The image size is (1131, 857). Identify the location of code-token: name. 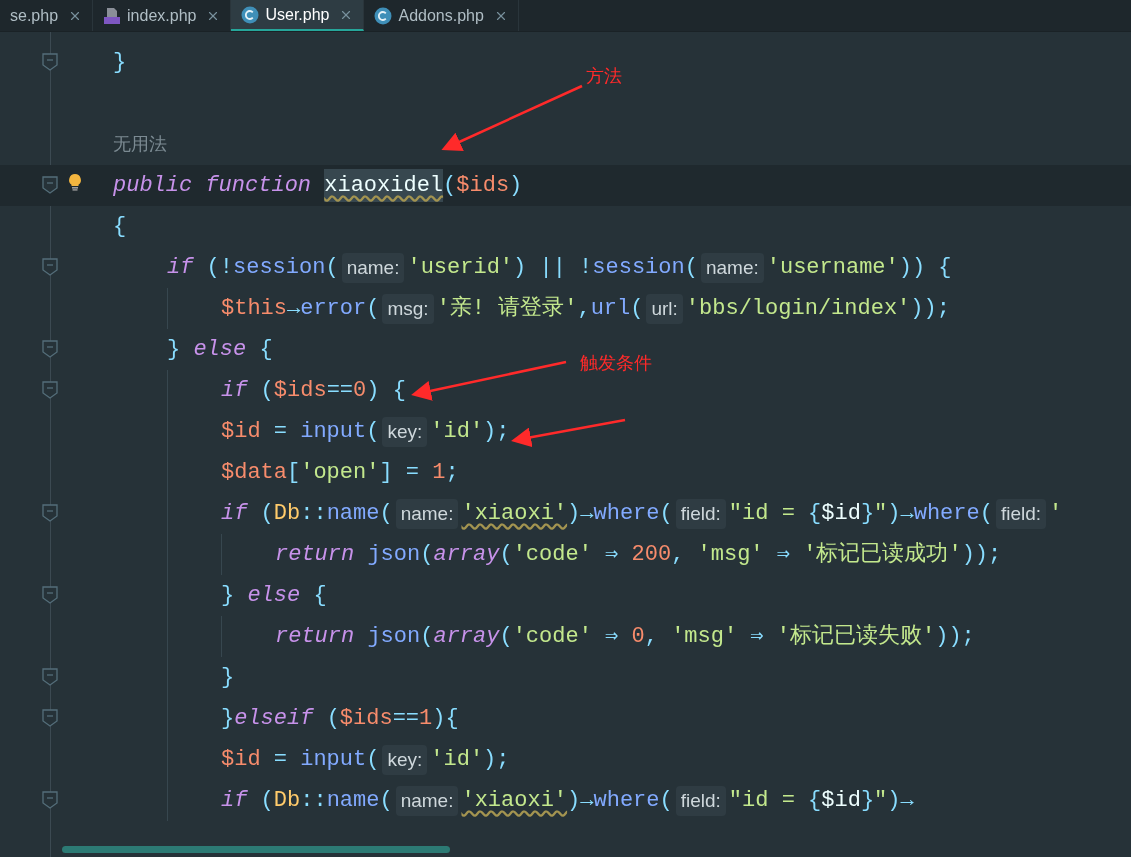
(353, 801).